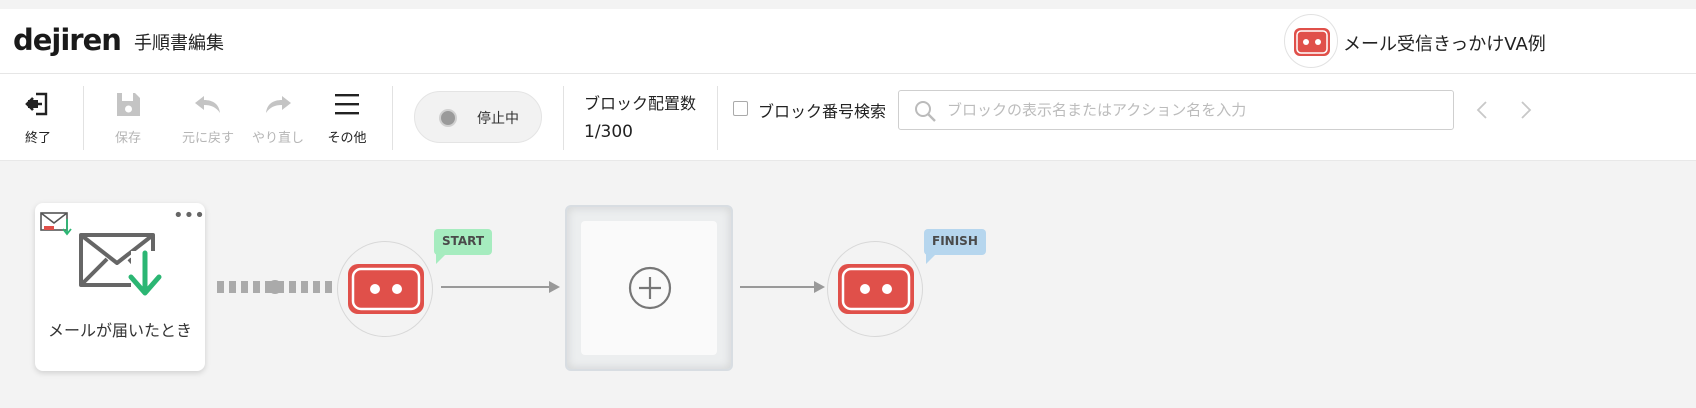  Describe the element at coordinates (498, 119) in the screenshot. I see `status-label: 停止中` at that location.